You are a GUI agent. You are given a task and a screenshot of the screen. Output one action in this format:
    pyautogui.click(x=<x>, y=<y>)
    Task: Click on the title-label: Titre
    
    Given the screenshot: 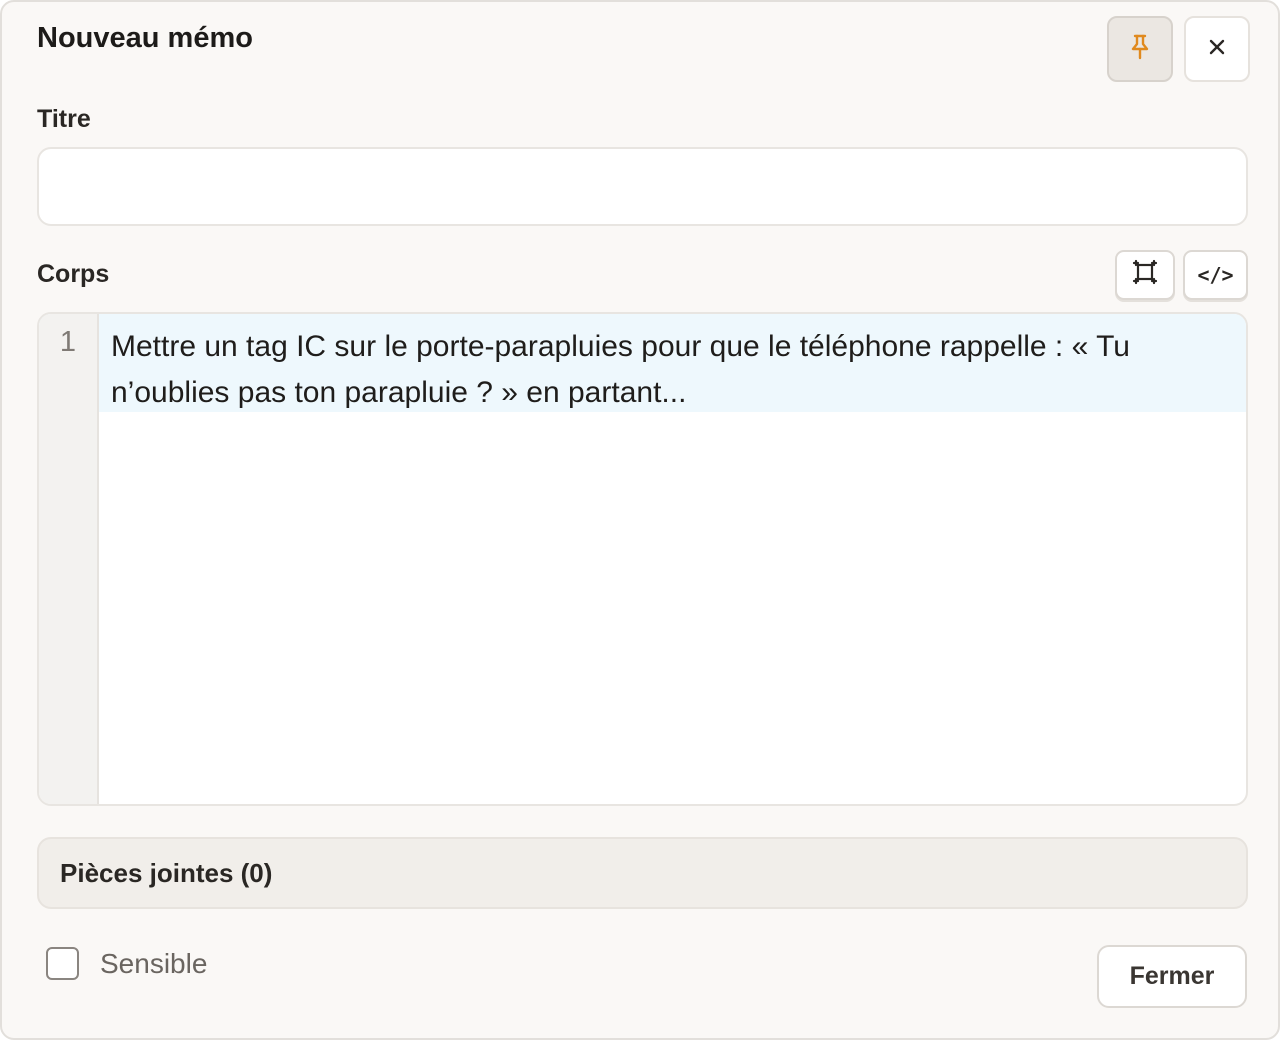 What is the action you would take?
    pyautogui.click(x=64, y=119)
    